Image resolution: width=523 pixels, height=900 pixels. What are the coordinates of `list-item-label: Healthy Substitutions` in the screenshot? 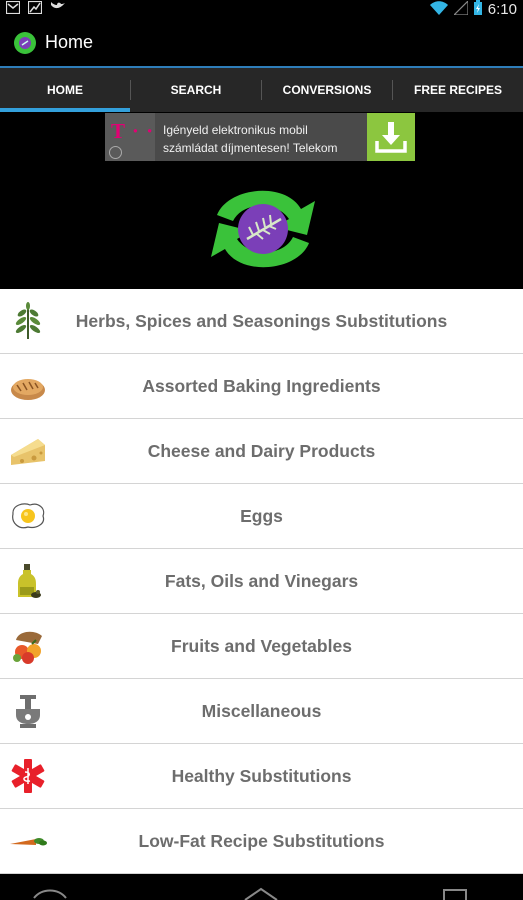 It's located at (261, 775).